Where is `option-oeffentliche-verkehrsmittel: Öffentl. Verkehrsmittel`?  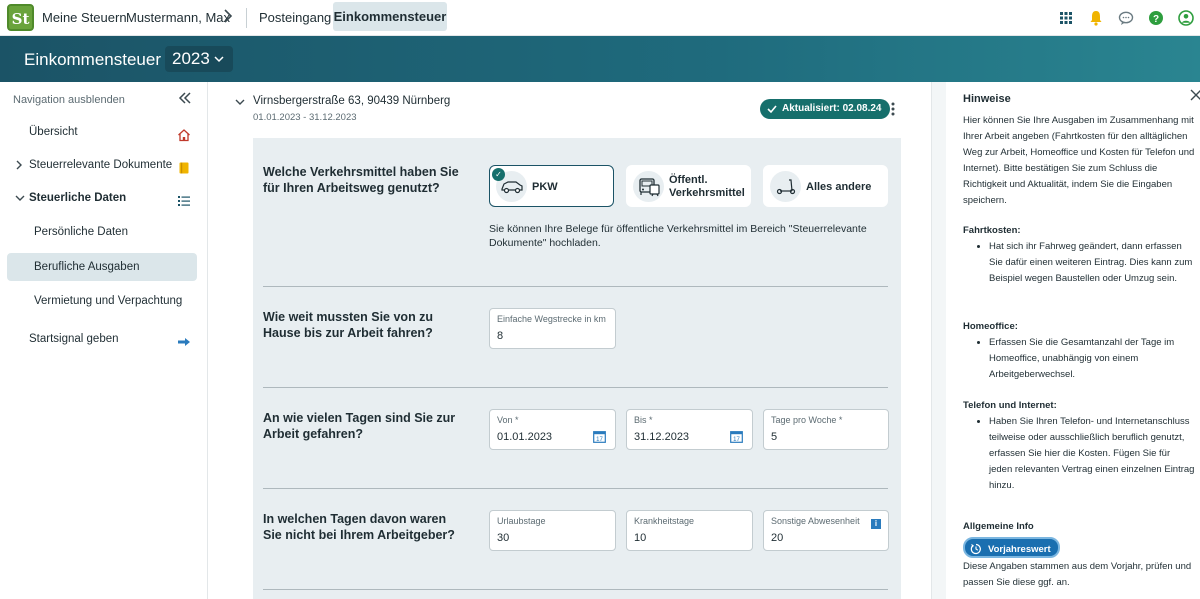
option-oeffentliche-verkehrsmittel: Öffentl. Verkehrsmittel is located at coordinates (688, 186).